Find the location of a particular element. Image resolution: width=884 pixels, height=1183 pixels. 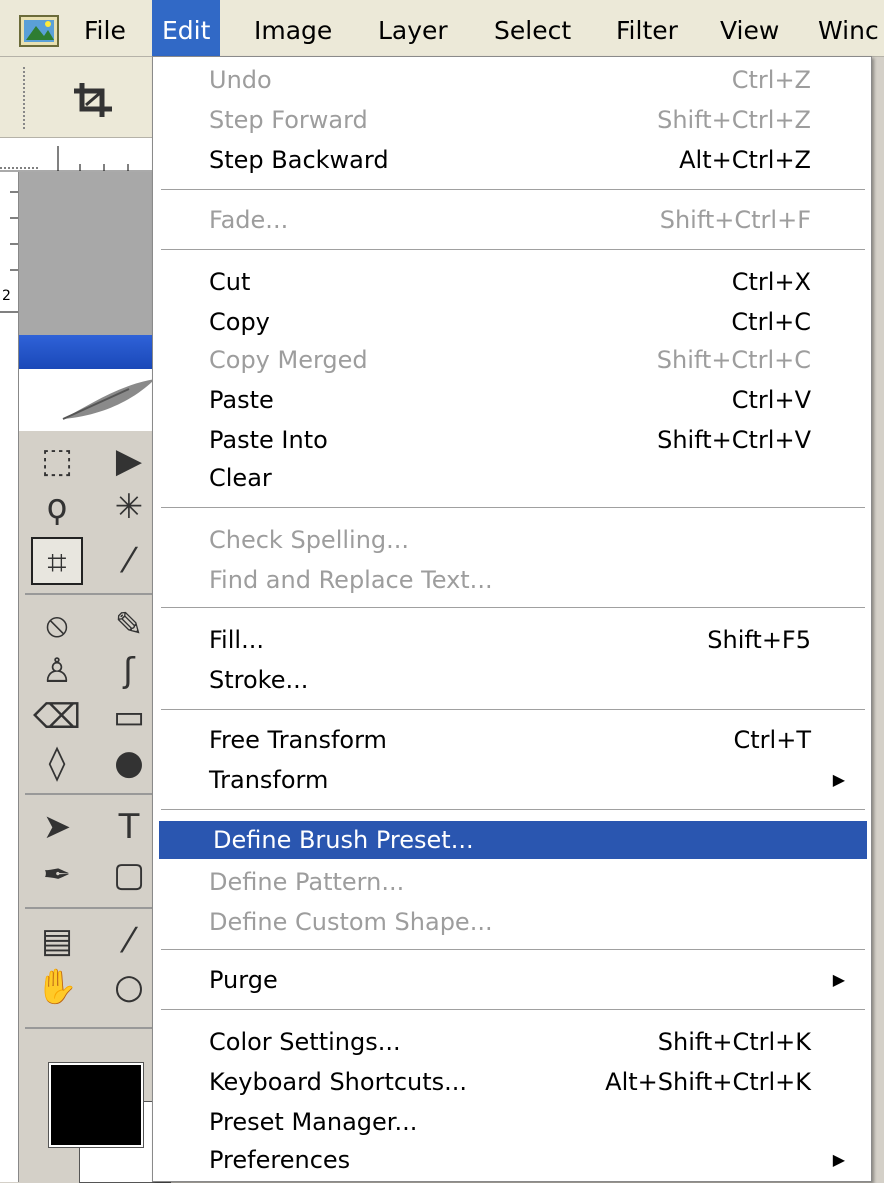

menu-item-preferences: Preferences ▶ is located at coordinates (511, 1160).